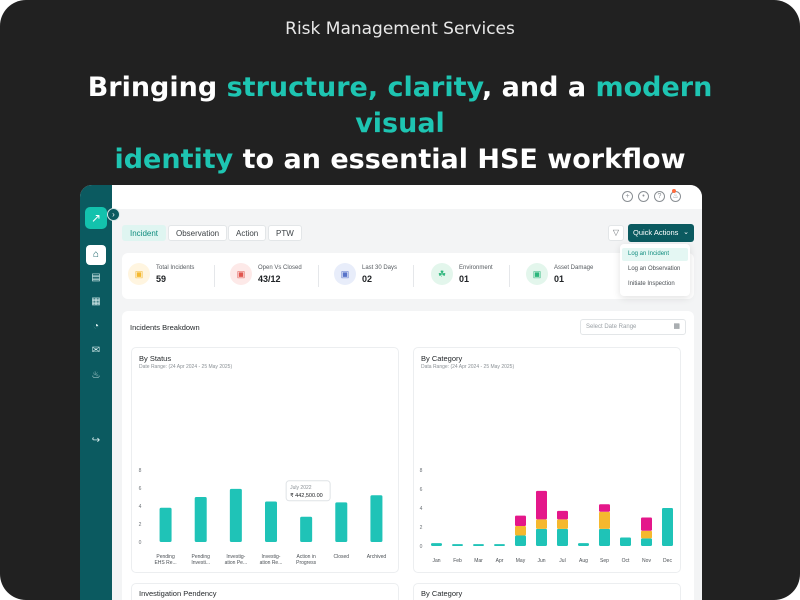 The image size is (800, 600). What do you see at coordinates (96, 351) in the screenshot?
I see `mail-icon: ✉` at bounding box center [96, 351].